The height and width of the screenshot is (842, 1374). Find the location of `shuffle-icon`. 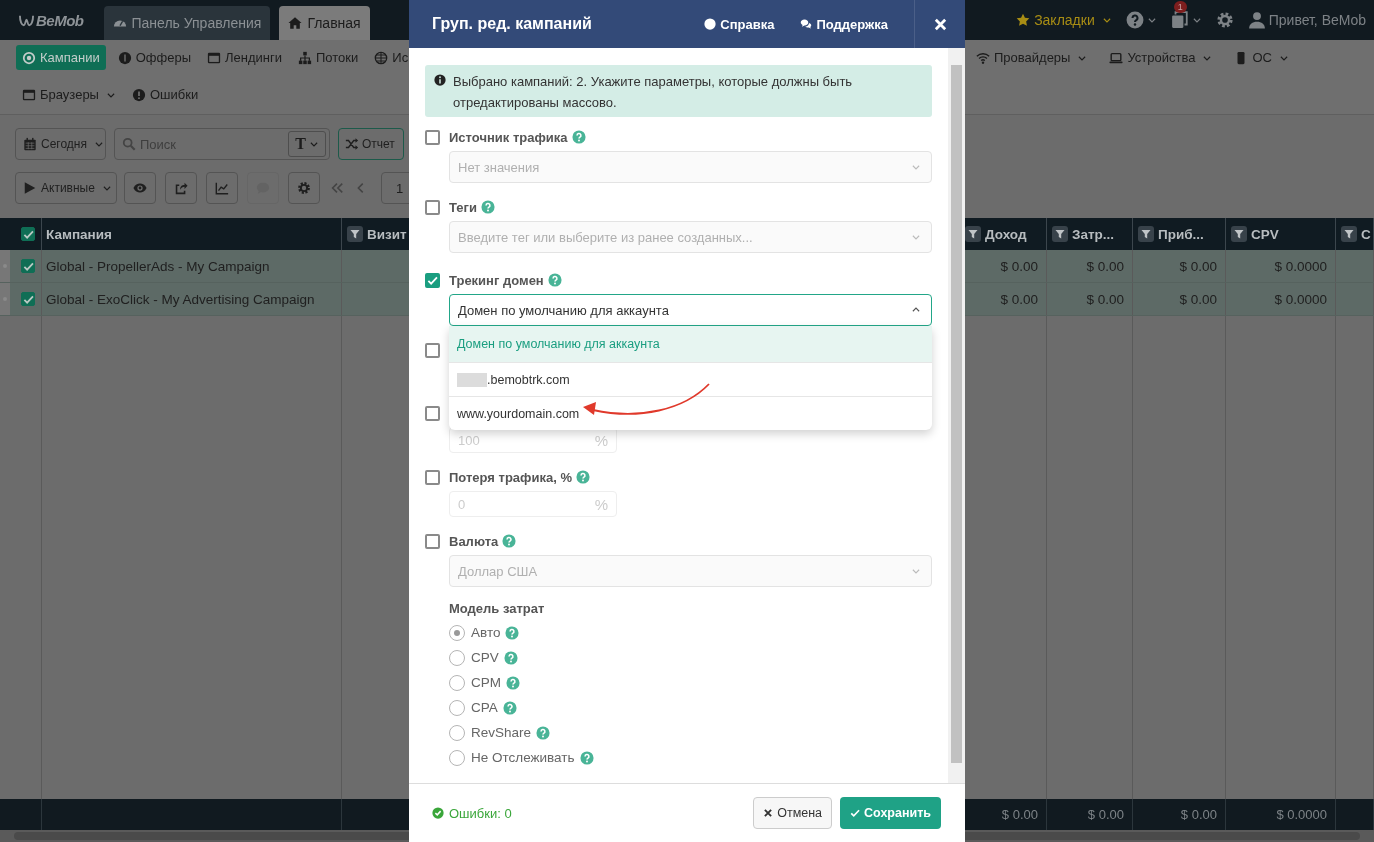

shuffle-icon is located at coordinates (352, 144).